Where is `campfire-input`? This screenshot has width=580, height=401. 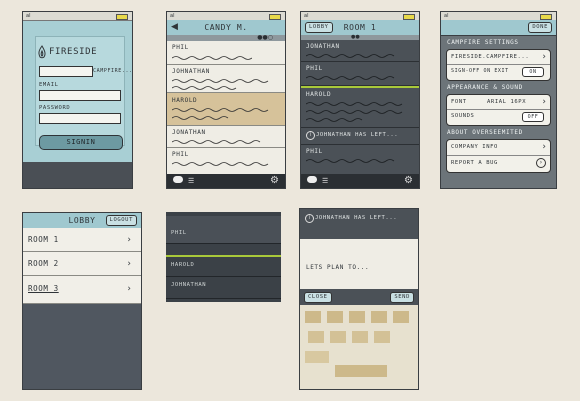
campfire-input is located at coordinates (66, 71).